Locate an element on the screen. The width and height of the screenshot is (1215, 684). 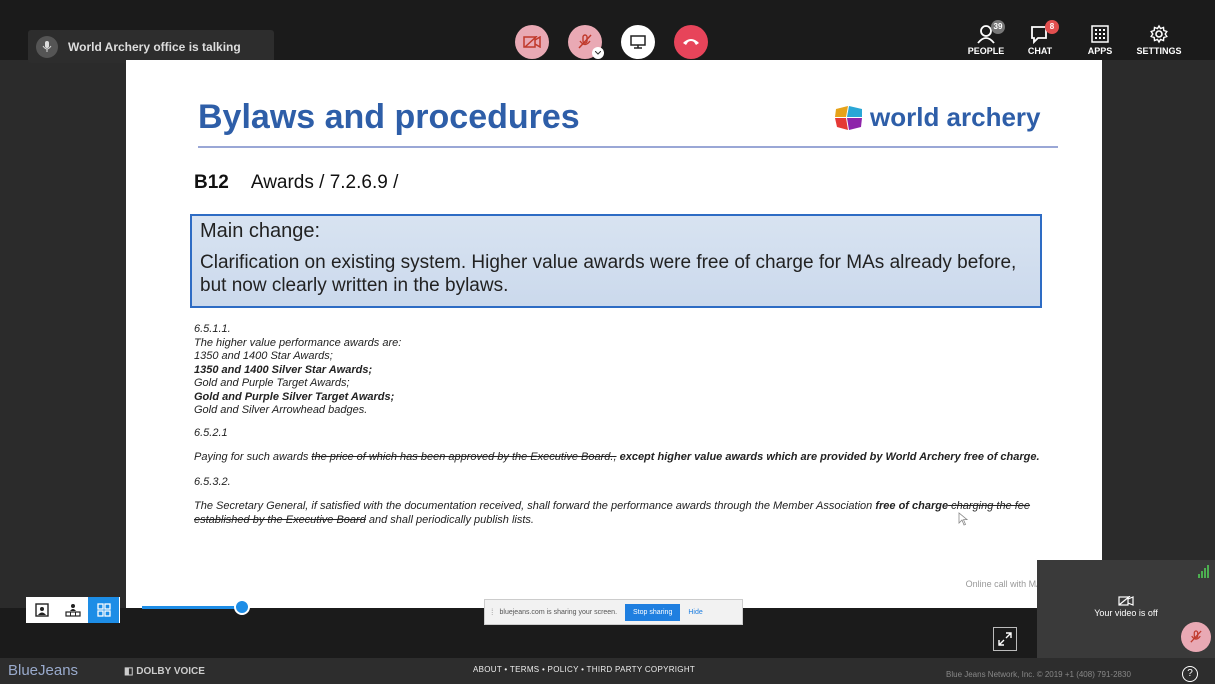
self-video-status: Your video is off is located at coordinates (1126, 613).